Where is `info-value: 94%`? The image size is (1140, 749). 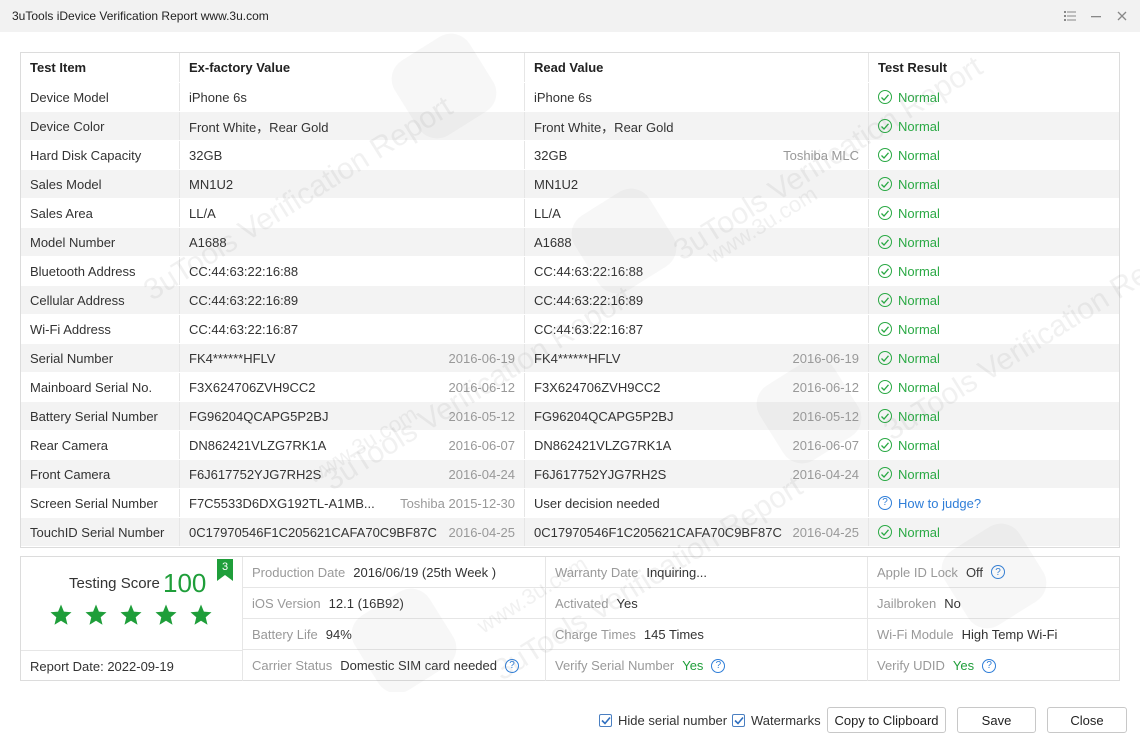
info-value: 94% is located at coordinates (338, 634).